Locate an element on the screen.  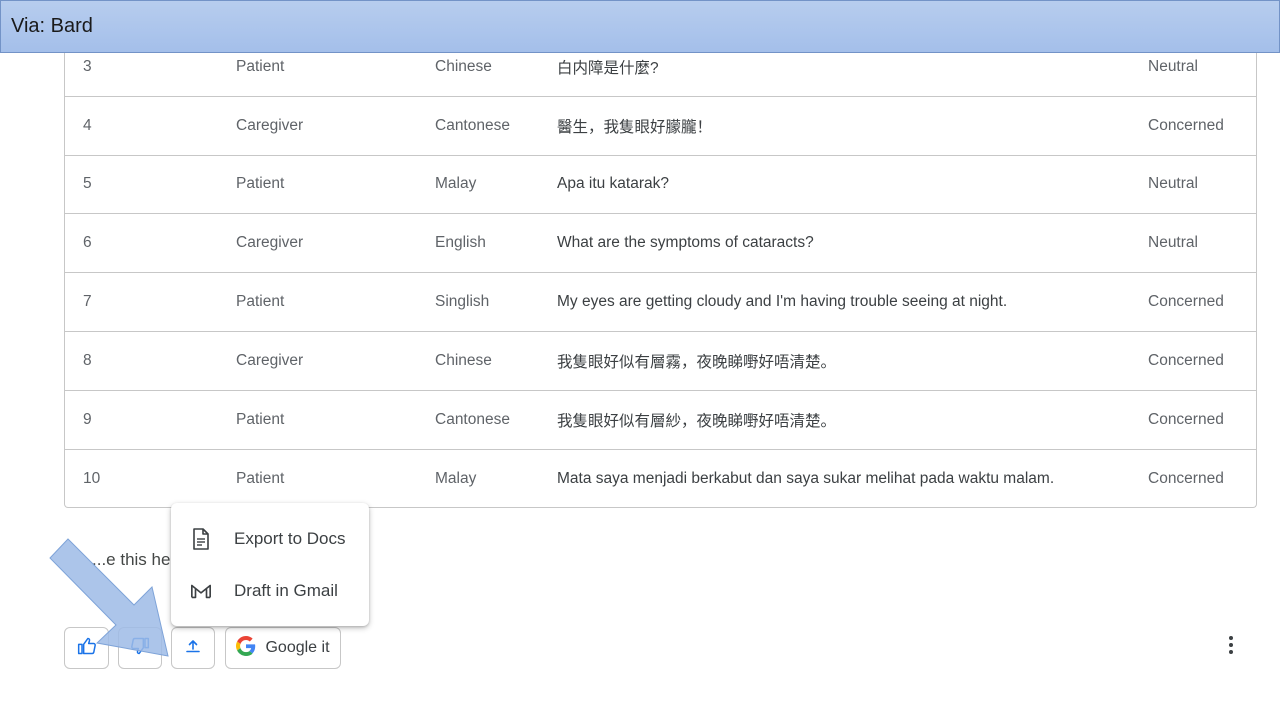
gmail-icon is located at coordinates (201, 591).